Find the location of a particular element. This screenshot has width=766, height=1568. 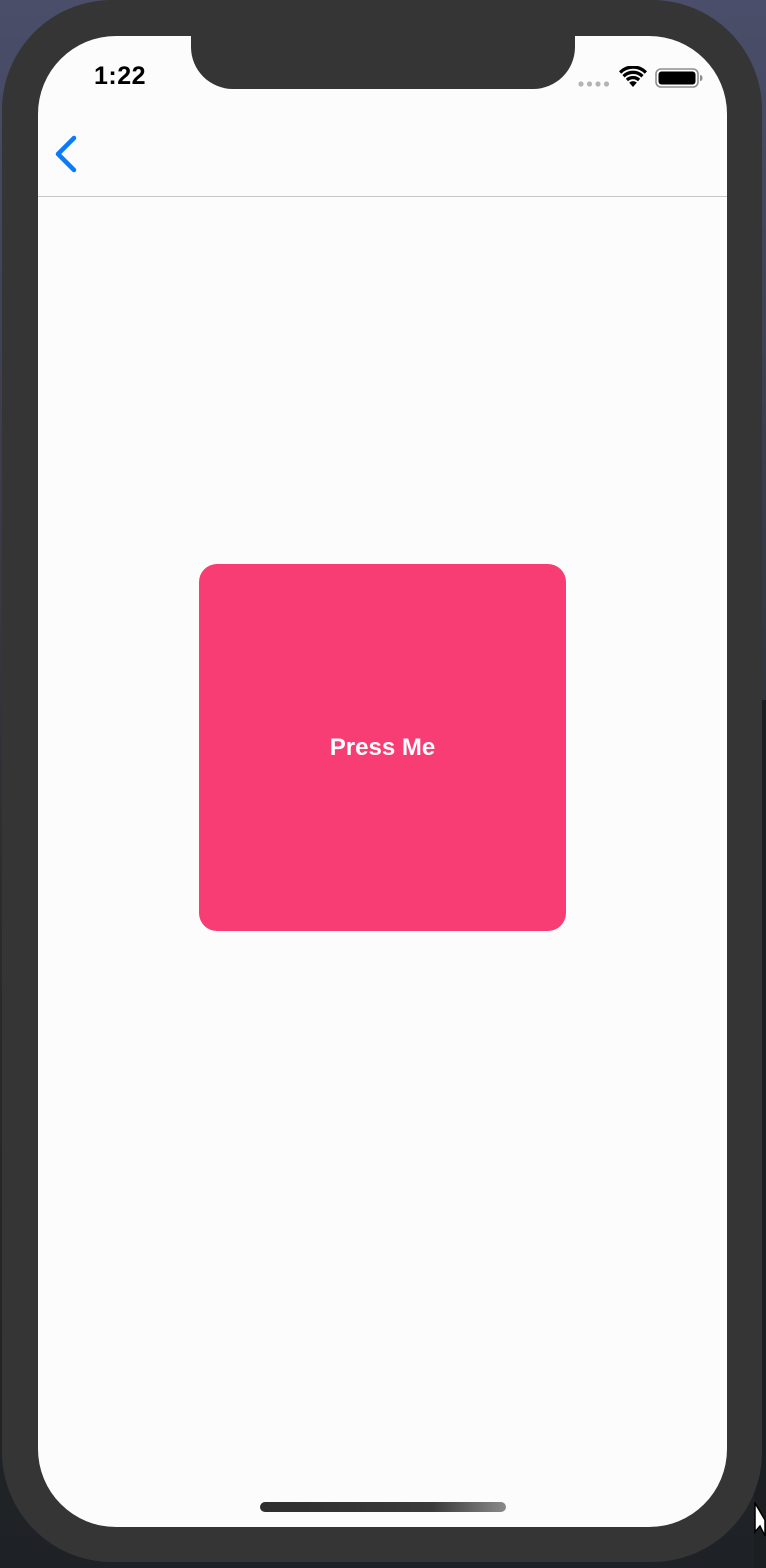

press-me-label: Press Me is located at coordinates (382, 747).